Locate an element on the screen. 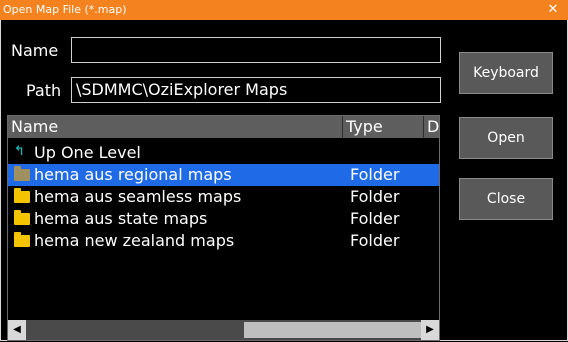 The width and height of the screenshot is (568, 342). list-item: hema aus state maps Folder is located at coordinates (223, 219).